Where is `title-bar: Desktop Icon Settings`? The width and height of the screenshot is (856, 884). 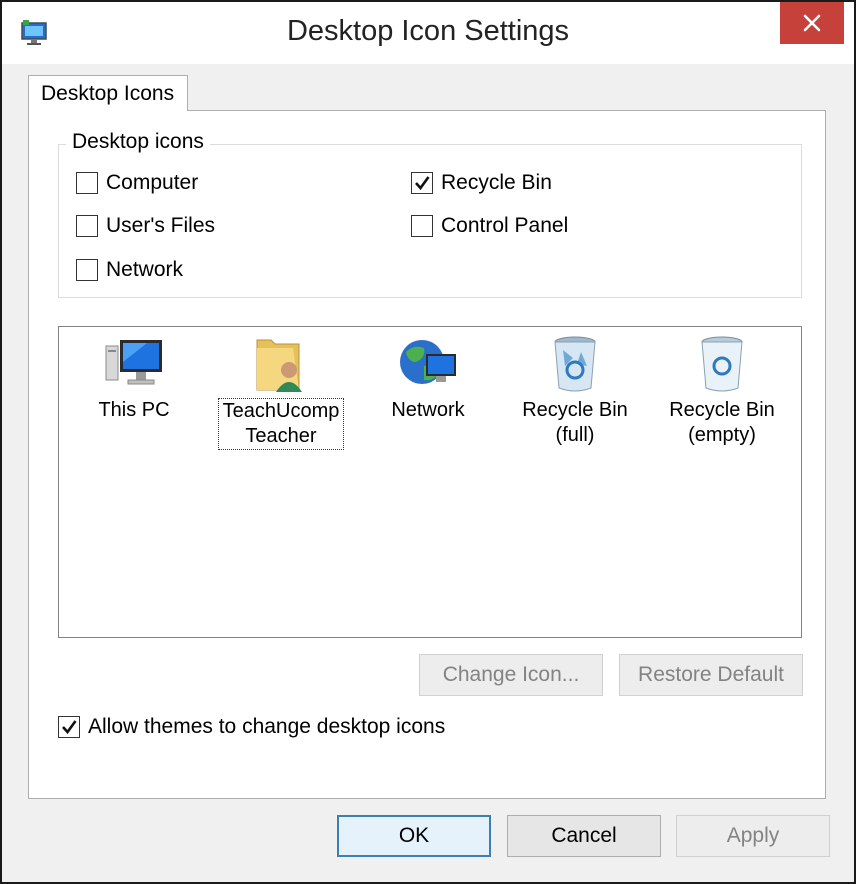 title-bar: Desktop Icon Settings is located at coordinates (428, 33).